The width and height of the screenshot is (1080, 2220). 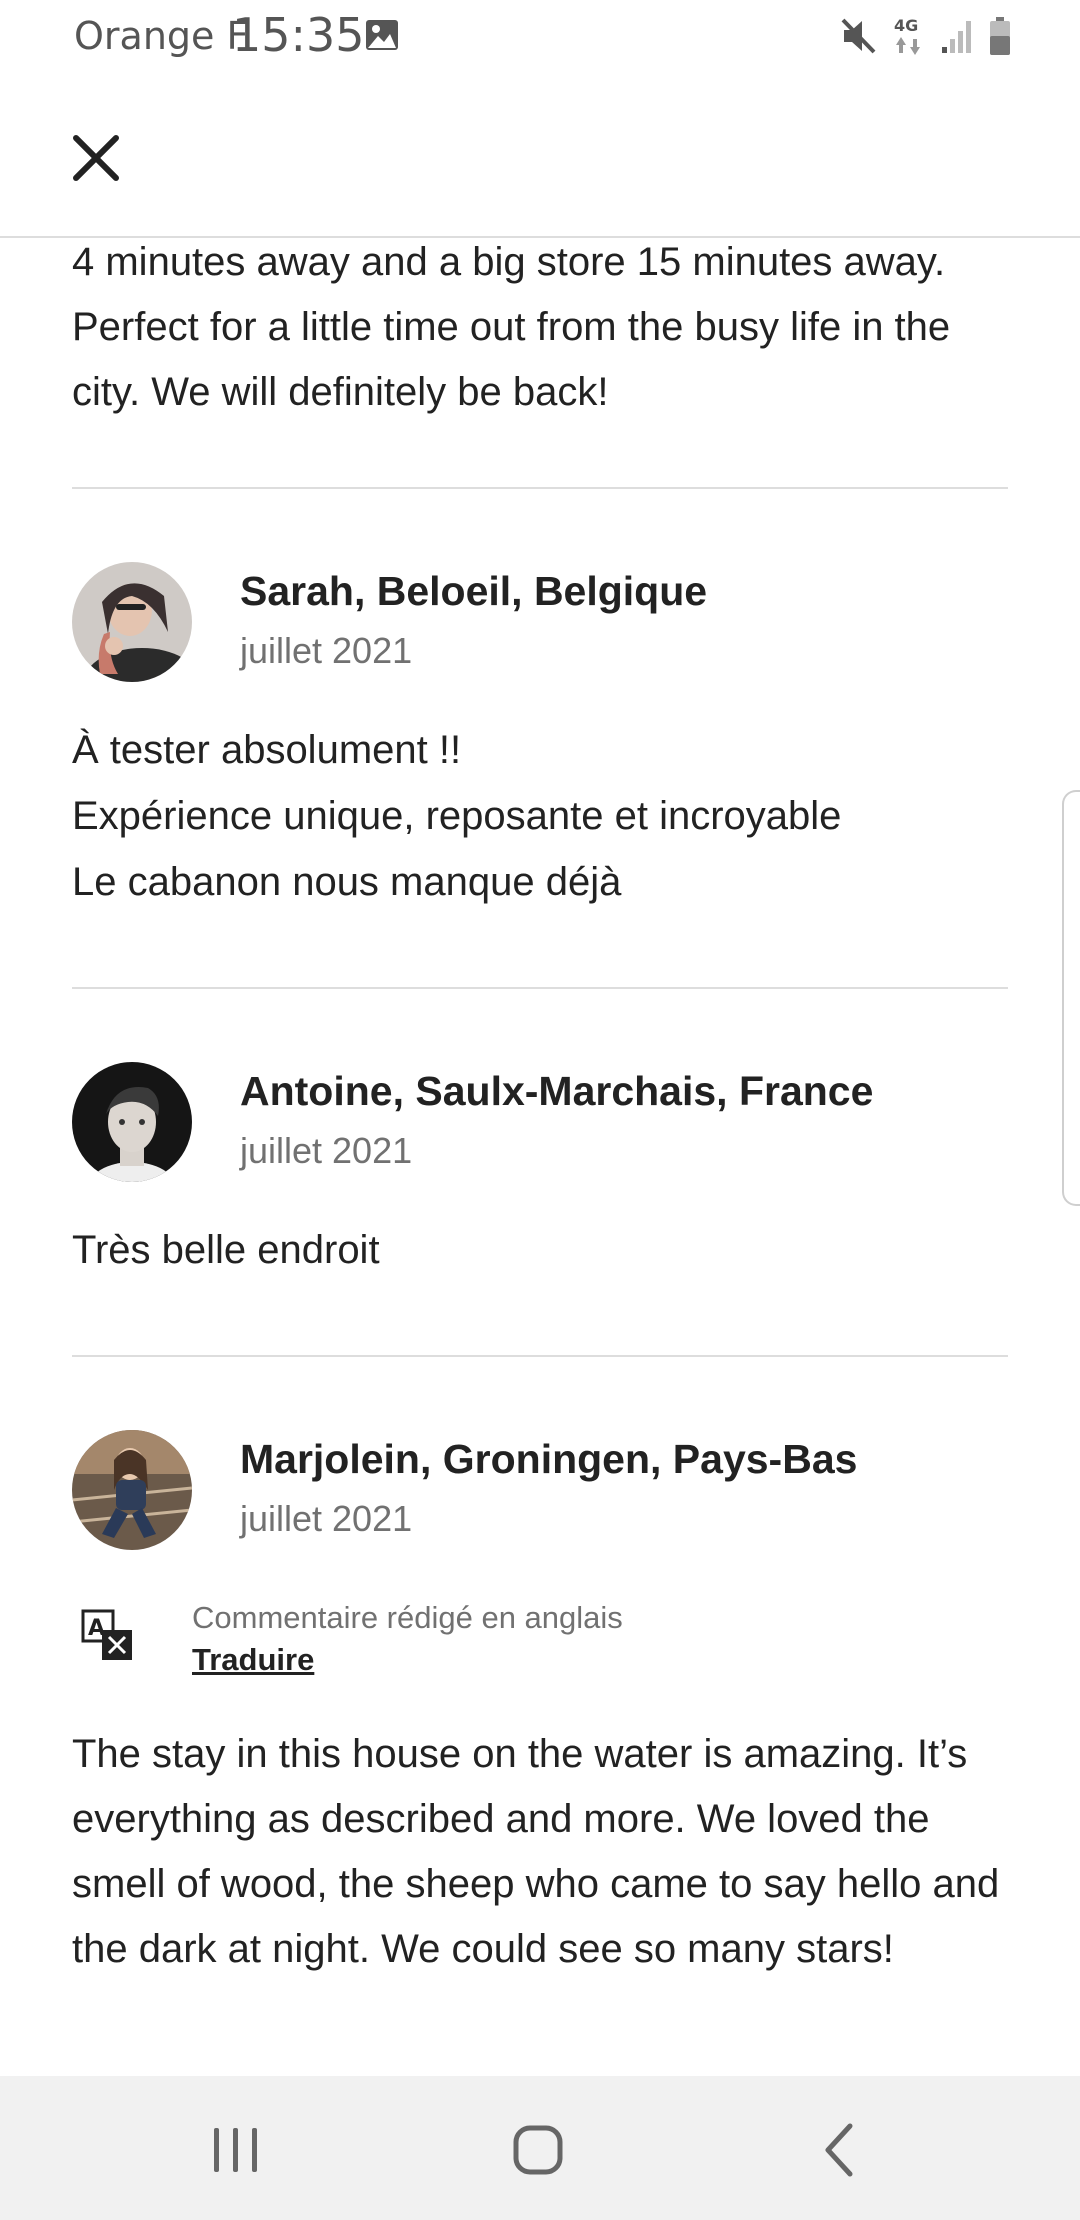 I want to click on close-icon, so click(x=96, y=158).